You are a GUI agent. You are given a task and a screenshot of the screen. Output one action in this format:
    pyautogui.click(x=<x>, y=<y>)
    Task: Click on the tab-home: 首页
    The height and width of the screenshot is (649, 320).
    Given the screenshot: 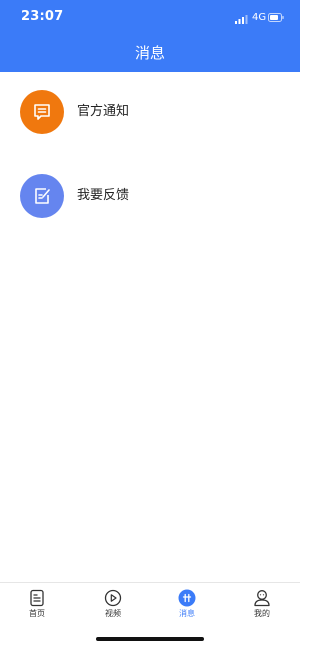 What is the action you would take?
    pyautogui.click(x=37, y=607)
    